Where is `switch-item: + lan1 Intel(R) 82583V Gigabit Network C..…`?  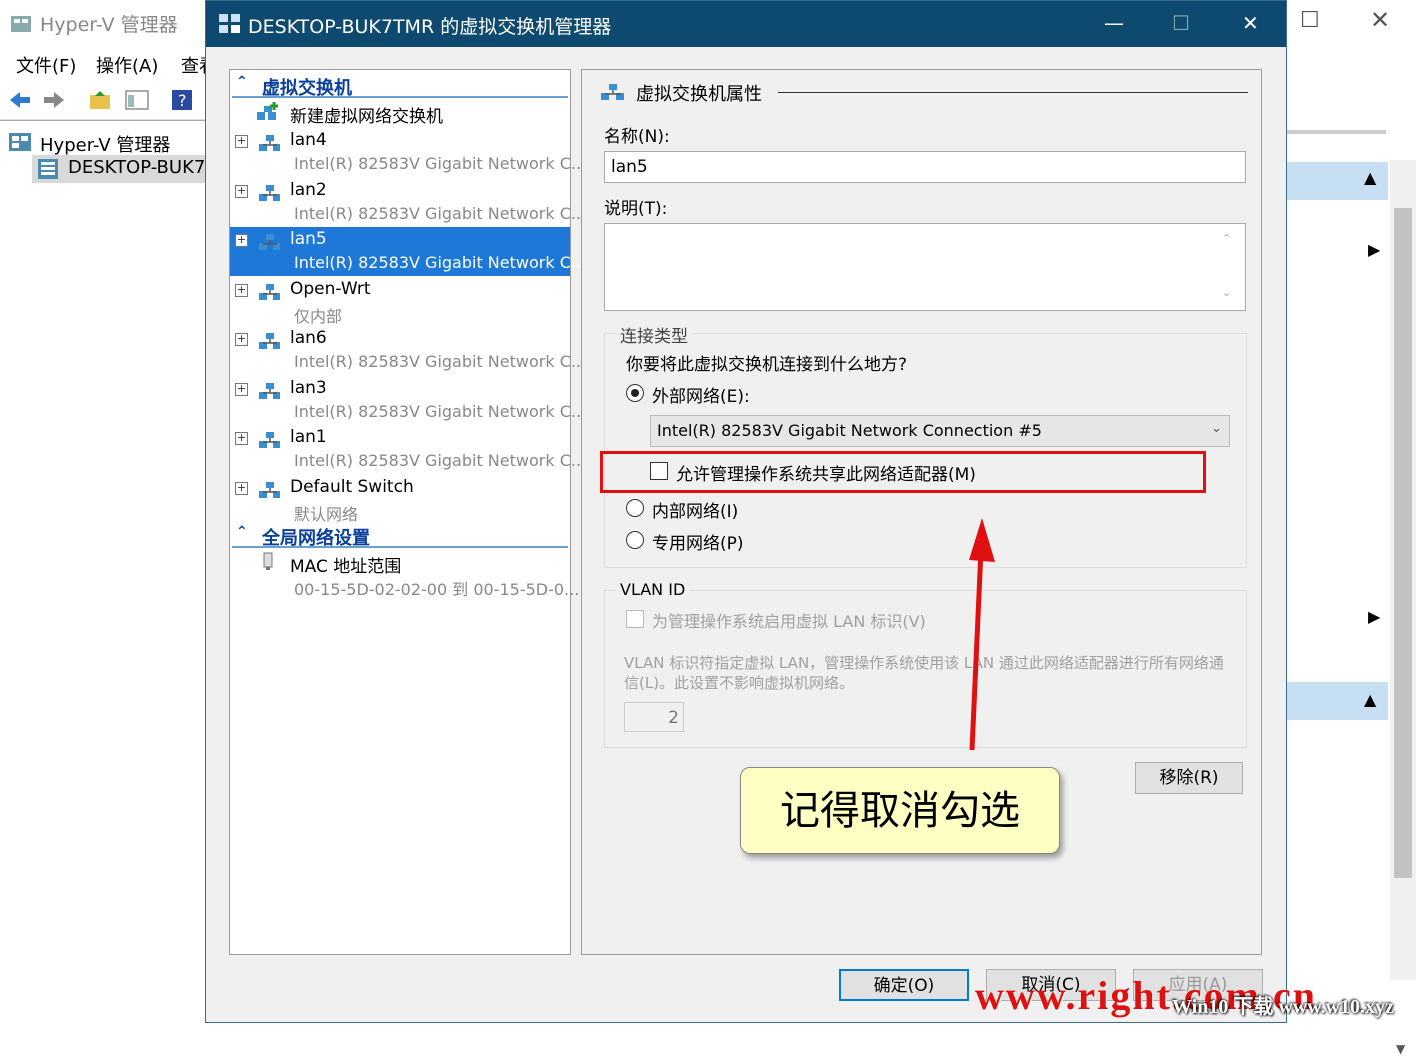 switch-item: + lan1 Intel(R) 82583V Gigabit Network C..… is located at coordinates (408, 449).